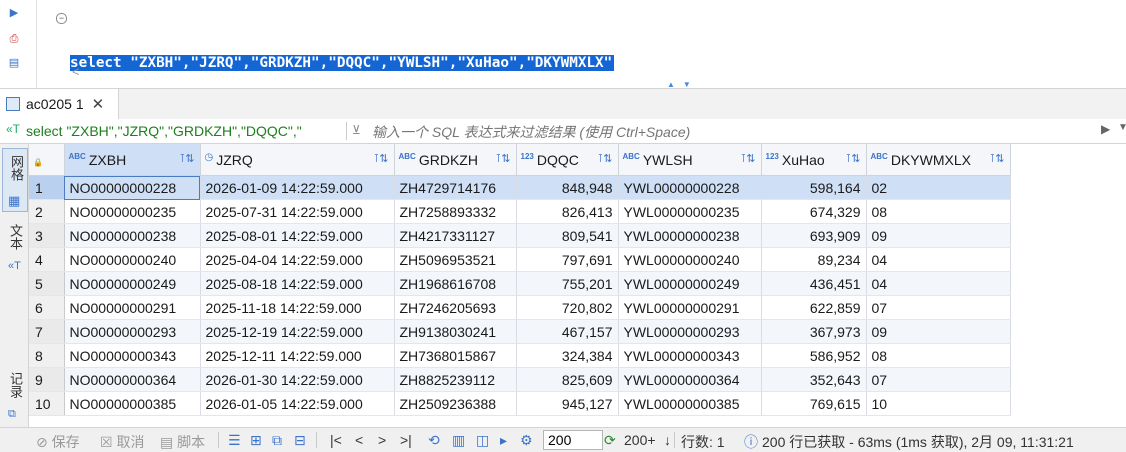  I want to click on cell-xuhao: 352,643, so click(814, 379).